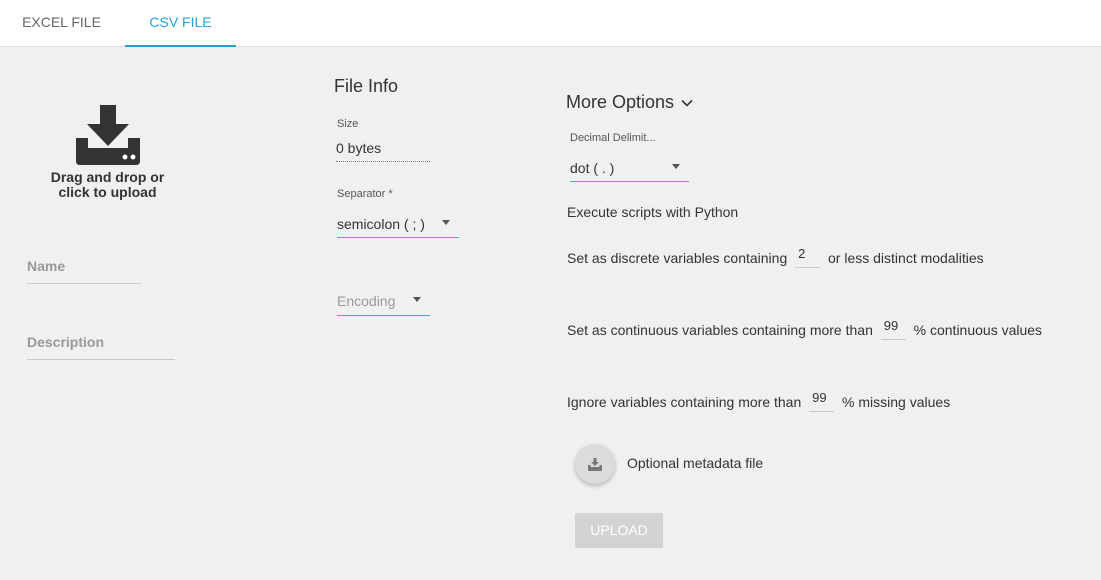 The image size is (1101, 580). What do you see at coordinates (550, 23) in the screenshot?
I see `tab-bar: EXCEL FILE CSV FILE` at bounding box center [550, 23].